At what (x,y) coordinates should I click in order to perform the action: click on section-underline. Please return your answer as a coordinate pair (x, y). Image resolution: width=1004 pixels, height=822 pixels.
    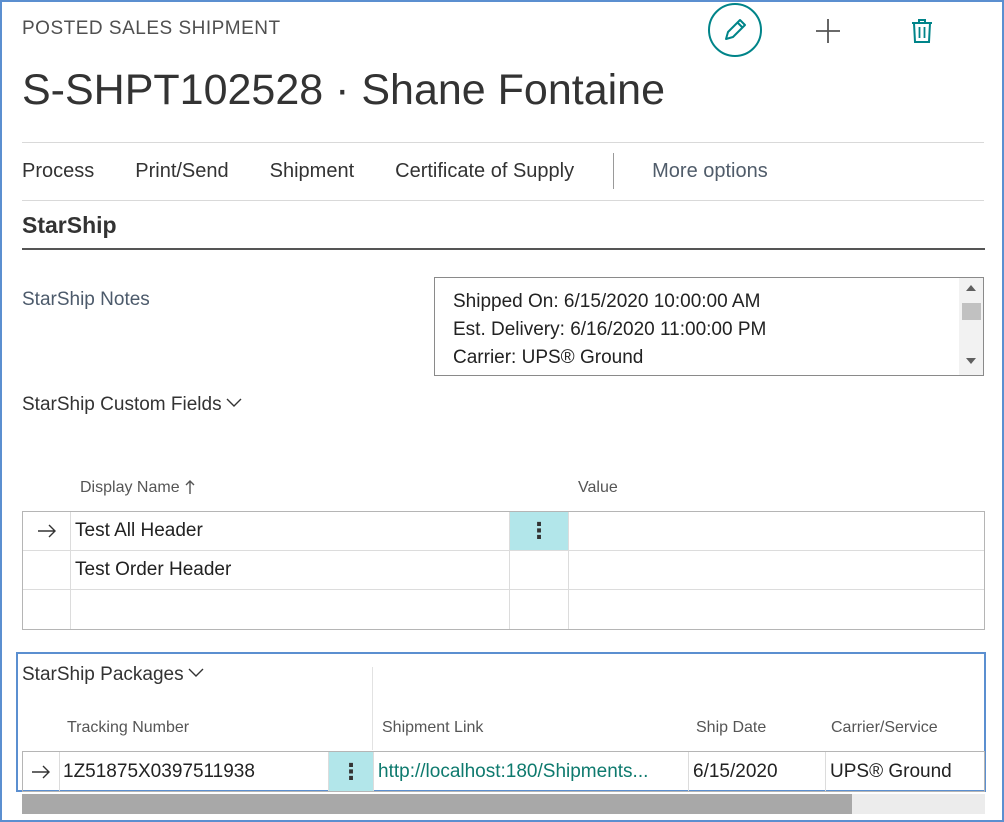
    Looking at the image, I should click on (503, 249).